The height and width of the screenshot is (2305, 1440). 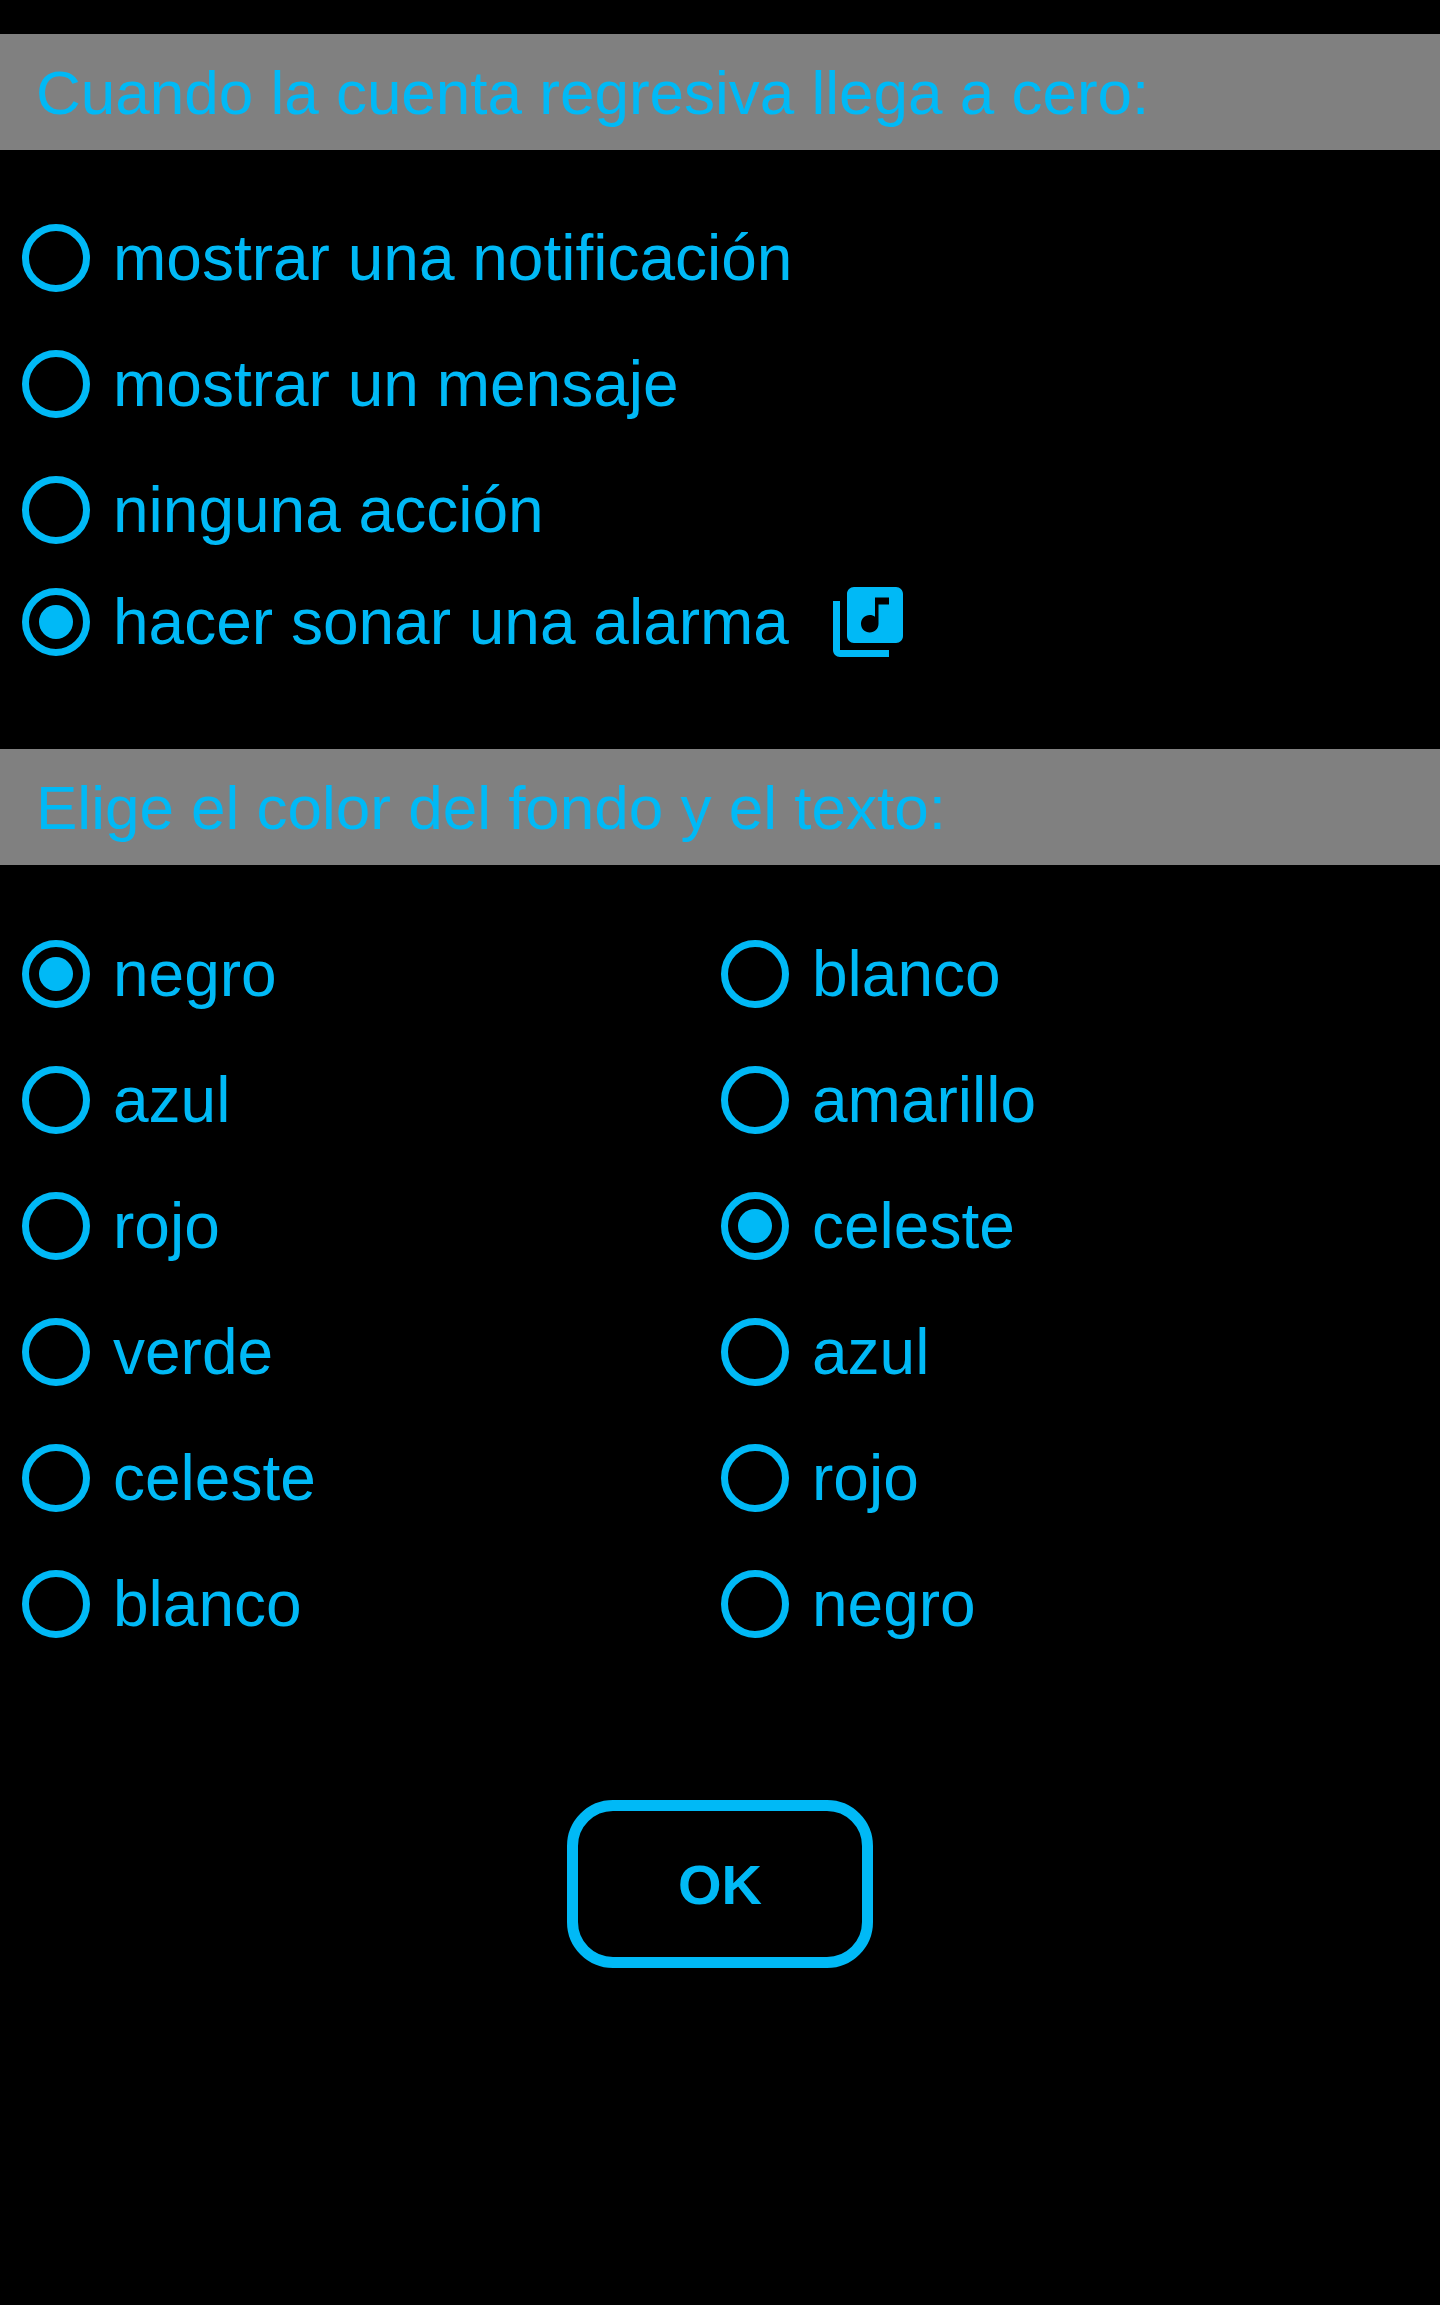 What do you see at coordinates (193, 1352) in the screenshot?
I see `option-label: verde` at bounding box center [193, 1352].